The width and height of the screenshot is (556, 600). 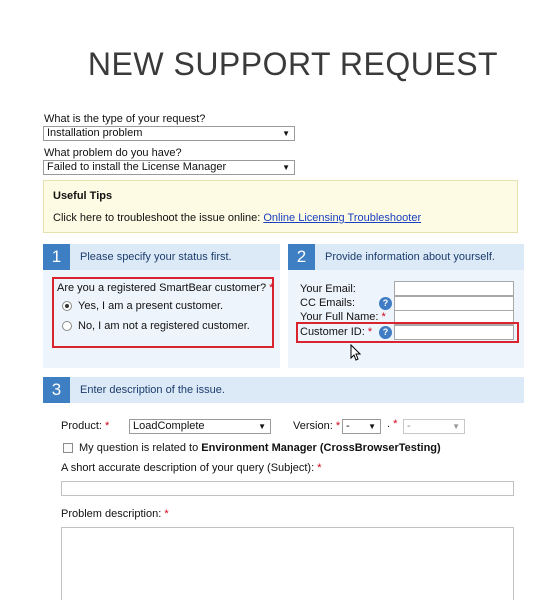 I want to click on section-3-number: 3, so click(x=56, y=390).